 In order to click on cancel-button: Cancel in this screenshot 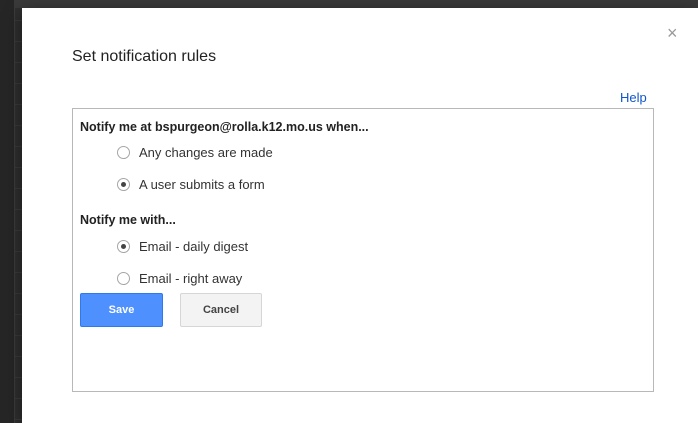, I will do `click(221, 310)`.